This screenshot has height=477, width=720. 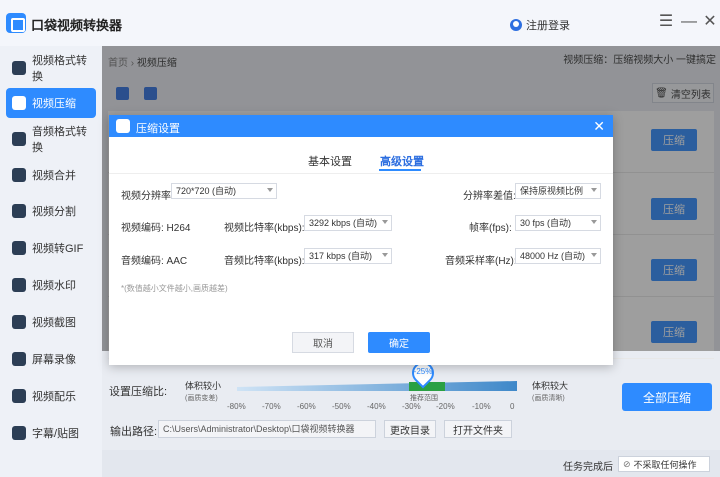 I want to click on sidebar-item-screenshot: 视频截图, so click(x=51, y=322).